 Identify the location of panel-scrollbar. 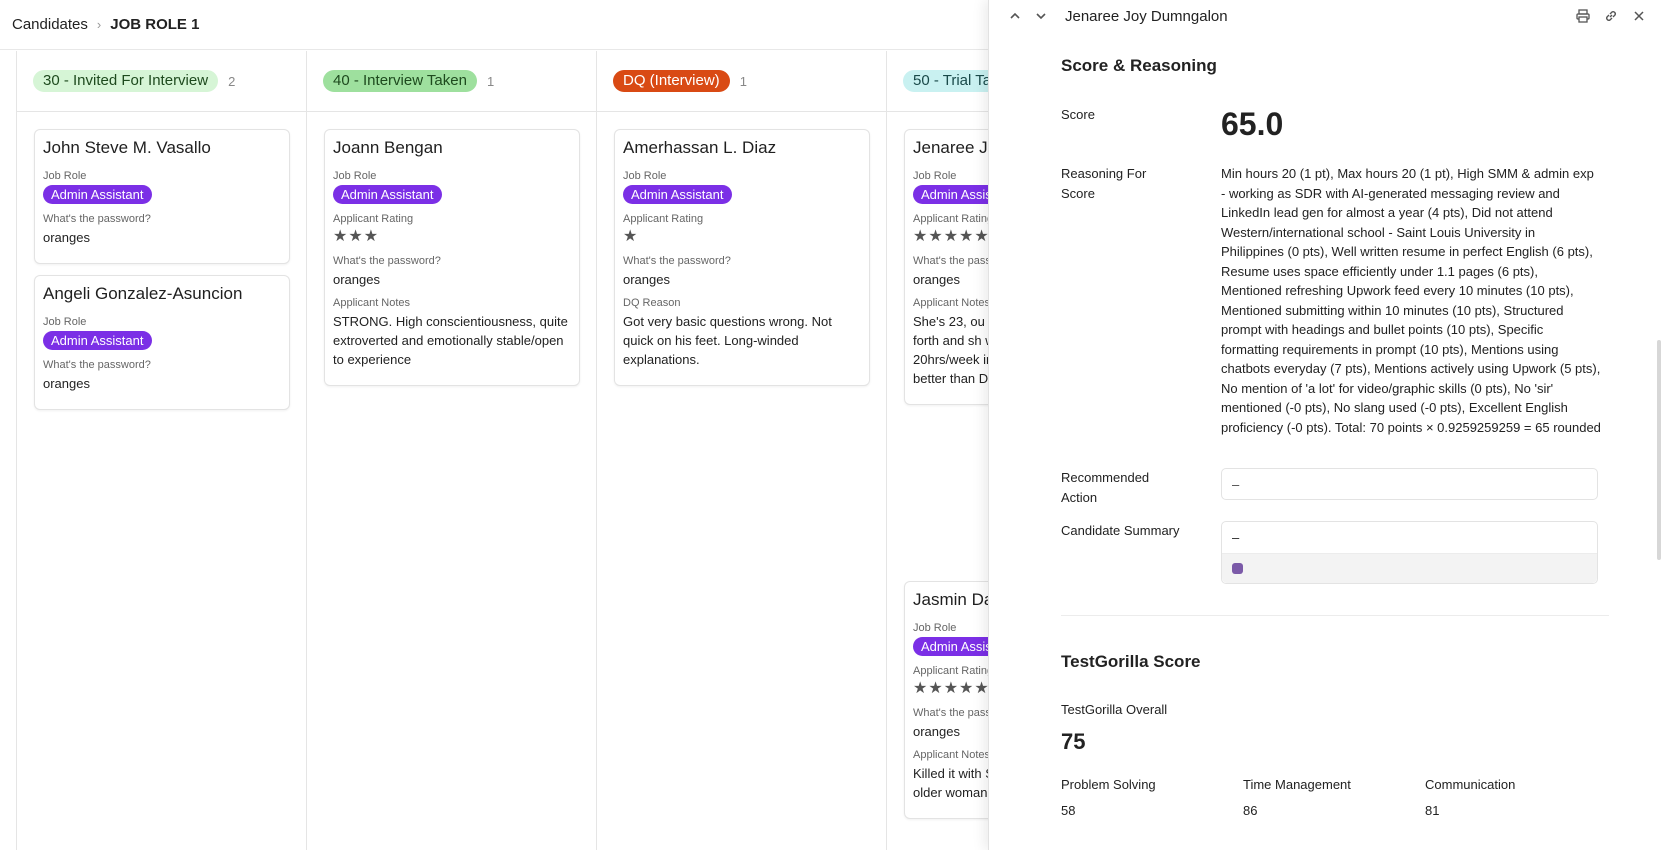
(1659, 450).